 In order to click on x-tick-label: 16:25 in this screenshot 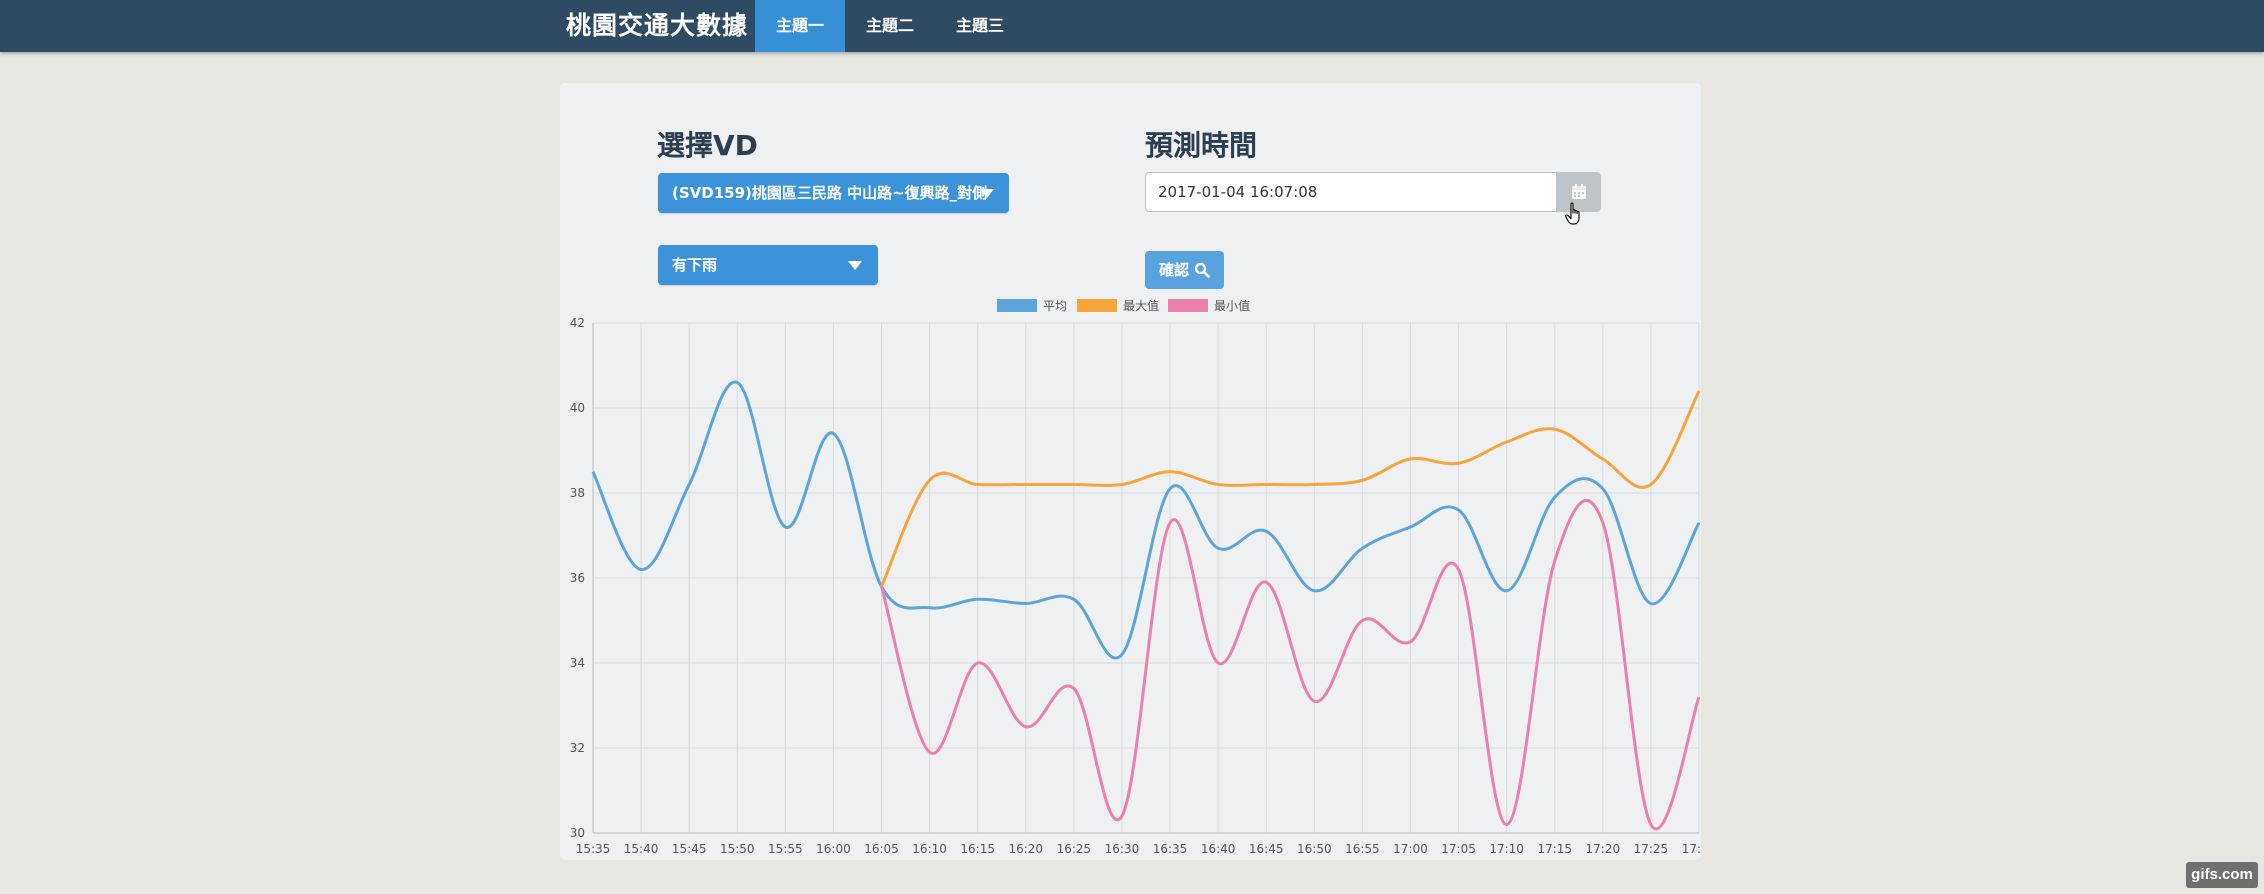, I will do `click(1074, 849)`.